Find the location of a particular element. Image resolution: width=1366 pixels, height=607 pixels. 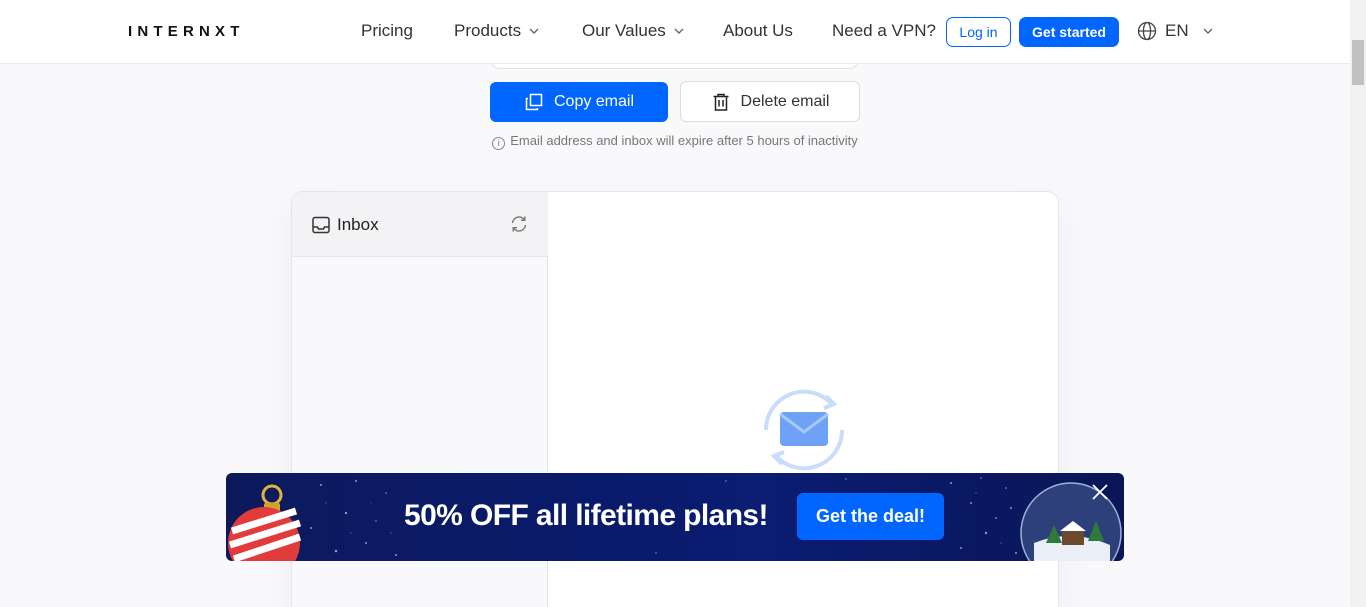

nav-about-us: About Us is located at coordinates (758, 31).